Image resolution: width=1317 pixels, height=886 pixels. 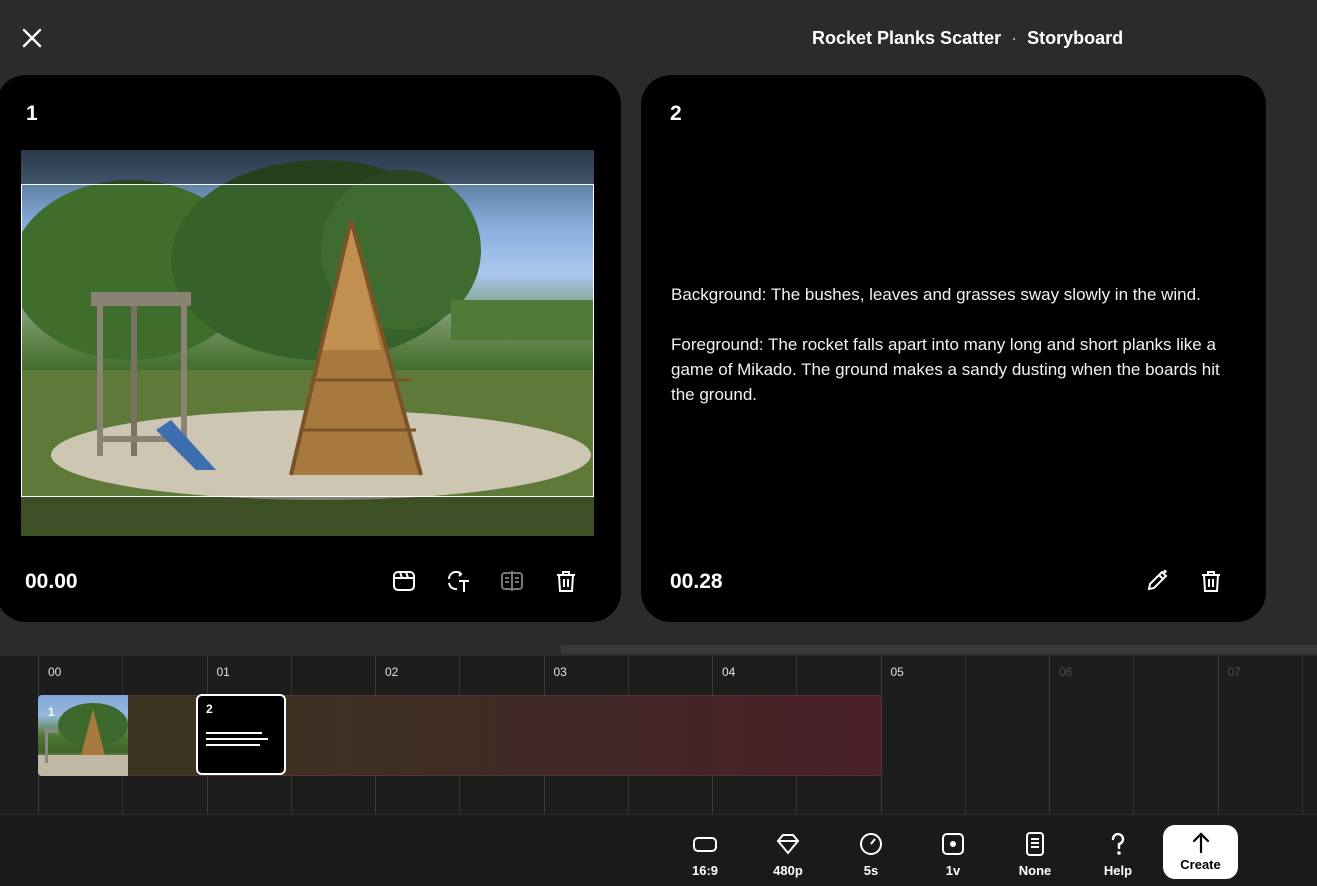 I want to click on camera-button, so click(x=404, y=581).